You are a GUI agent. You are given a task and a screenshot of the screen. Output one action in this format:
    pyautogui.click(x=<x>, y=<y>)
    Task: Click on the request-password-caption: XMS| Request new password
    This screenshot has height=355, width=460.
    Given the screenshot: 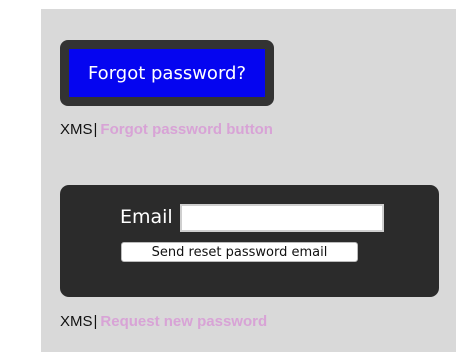 What is the action you would take?
    pyautogui.click(x=163, y=321)
    